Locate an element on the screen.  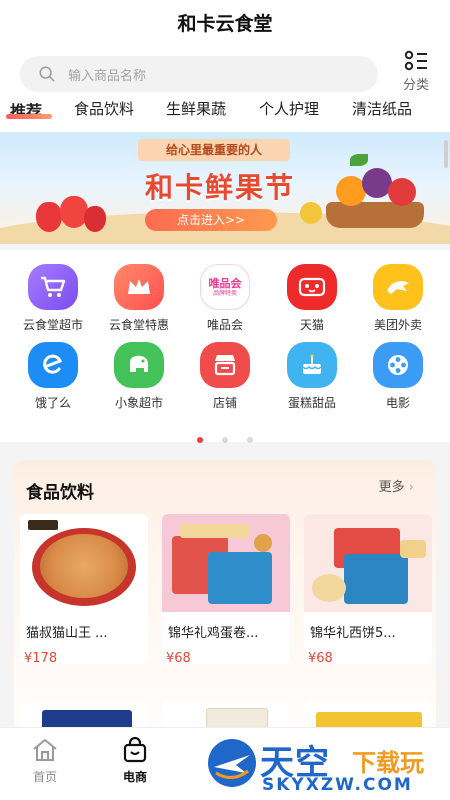
shortcut-meituan: 美团外卖 is located at coordinates (398, 298).